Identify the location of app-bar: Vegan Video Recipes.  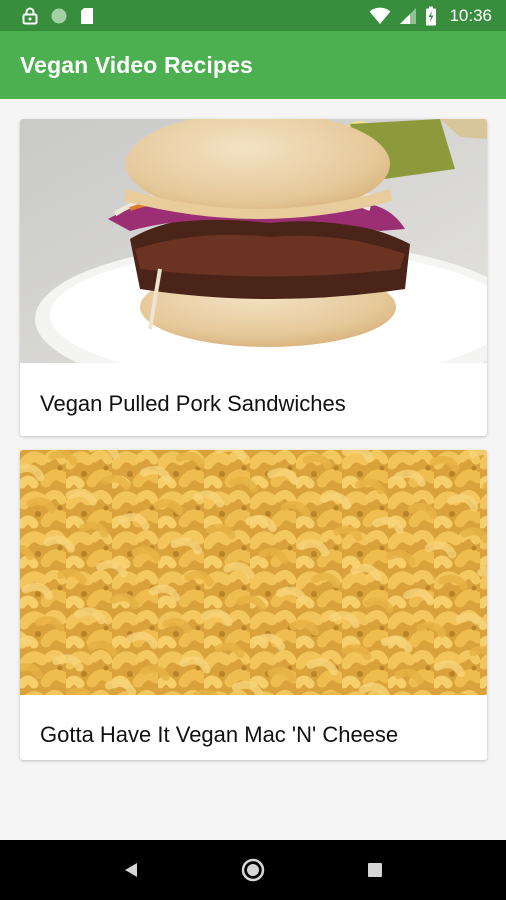
(253, 65).